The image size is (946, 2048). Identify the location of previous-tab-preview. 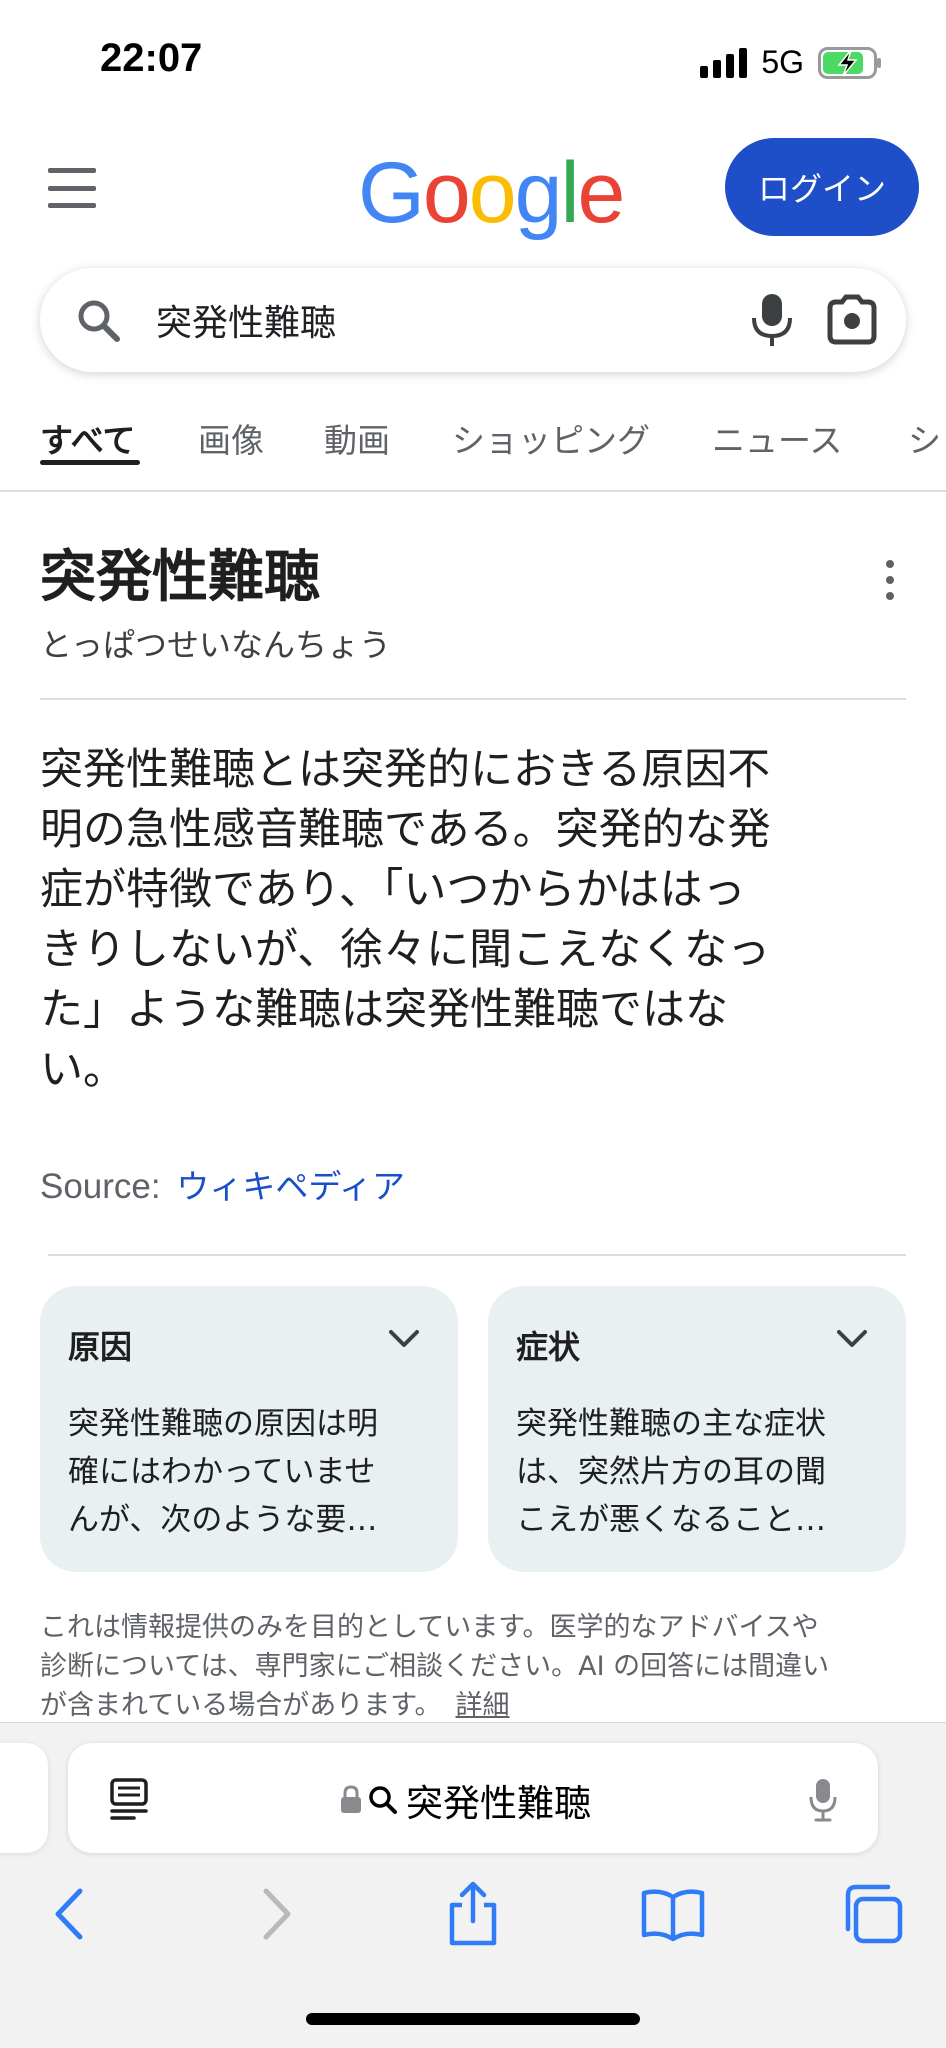
(24, 1798).